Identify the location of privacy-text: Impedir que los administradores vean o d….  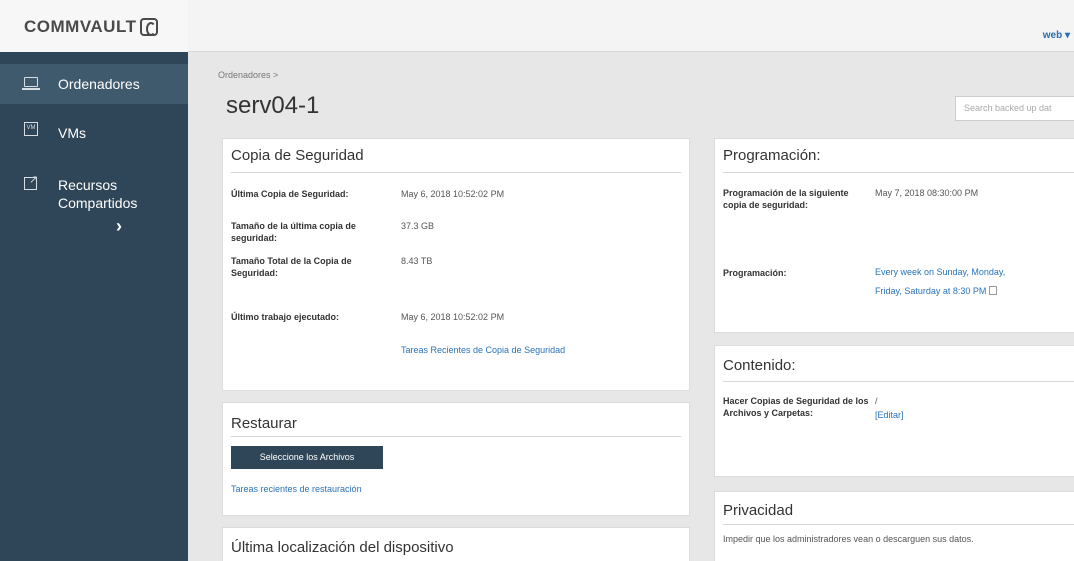
(848, 539).